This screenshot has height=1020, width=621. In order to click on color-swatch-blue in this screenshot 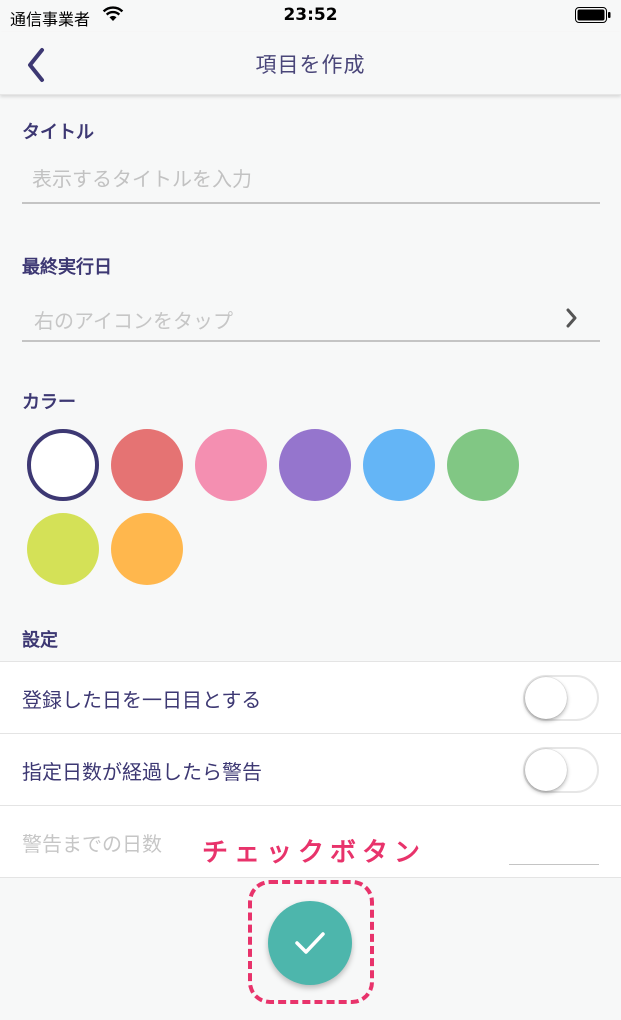, I will do `click(399, 465)`.